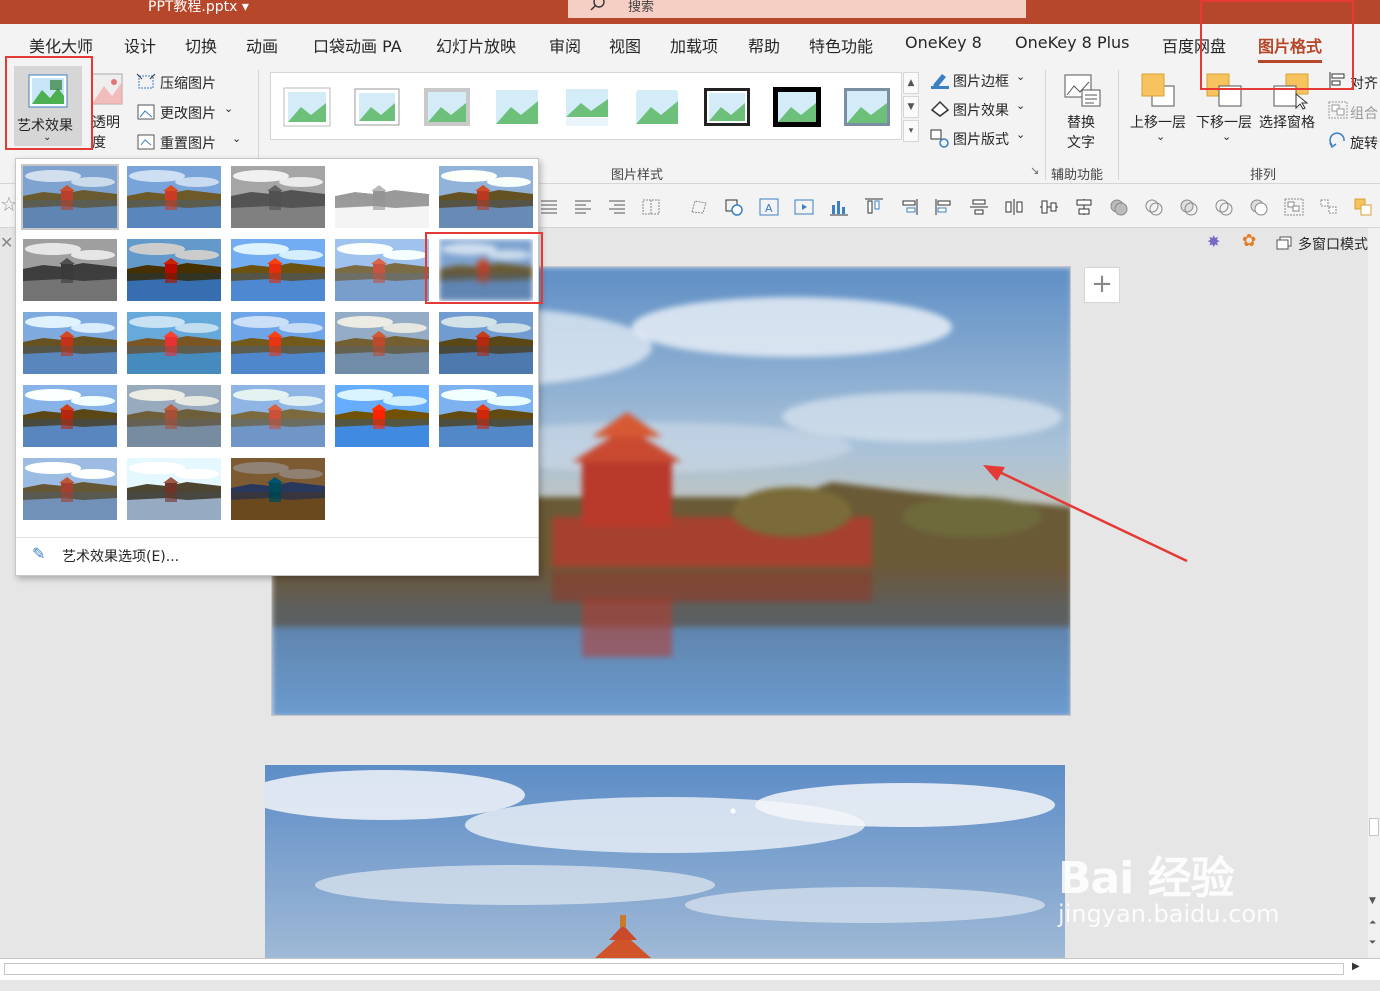 The image size is (1380, 991). I want to click on insert-shape-icon, so click(734, 207).